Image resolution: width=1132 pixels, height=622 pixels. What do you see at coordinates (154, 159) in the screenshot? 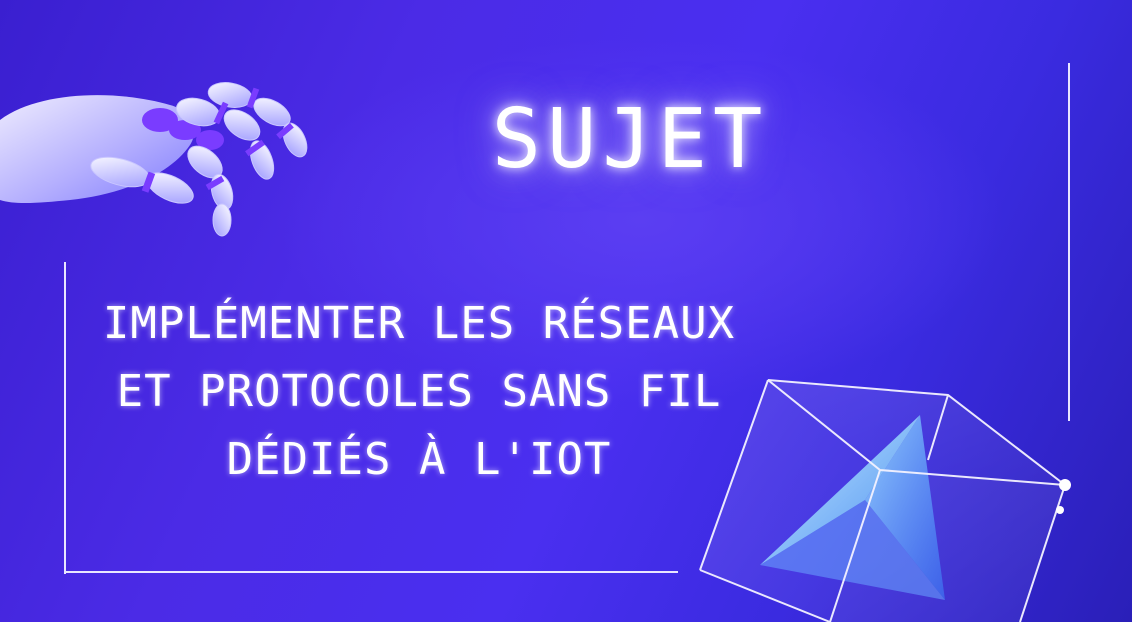
I see `robot-hand-icon` at bounding box center [154, 159].